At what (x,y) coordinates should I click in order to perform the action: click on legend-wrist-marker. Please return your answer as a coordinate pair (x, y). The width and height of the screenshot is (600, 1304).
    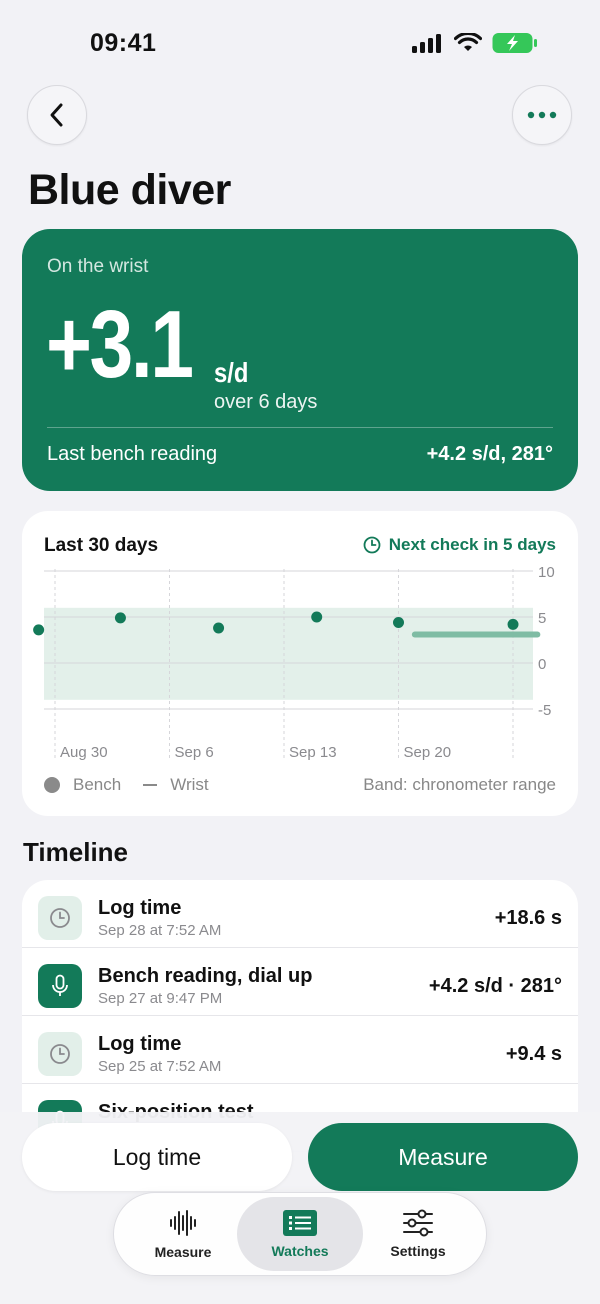
    Looking at the image, I should click on (150, 785).